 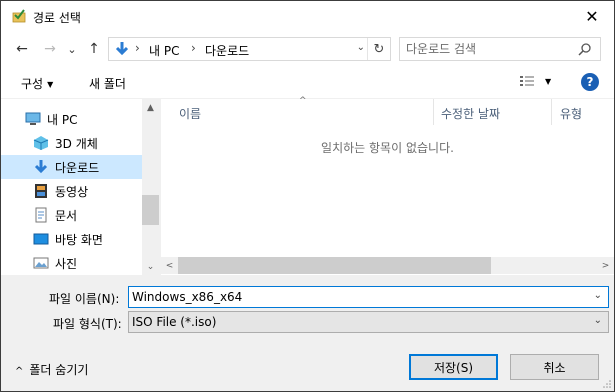 I want to click on document-icon, so click(x=41, y=215).